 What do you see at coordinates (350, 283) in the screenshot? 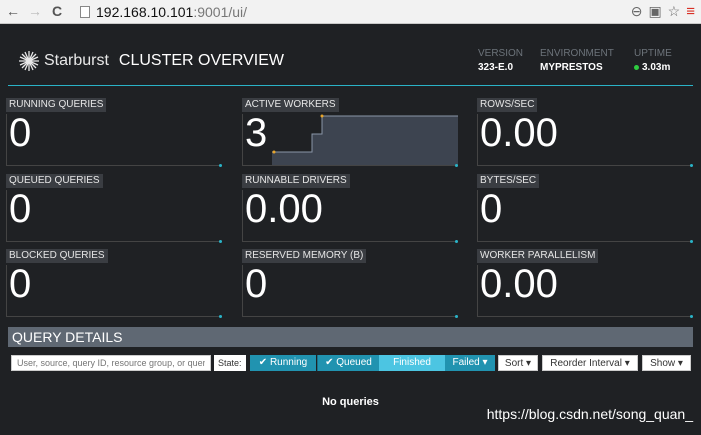
I see `reserved-memory-card: RESERVED MEMORY (B) 0` at bounding box center [350, 283].